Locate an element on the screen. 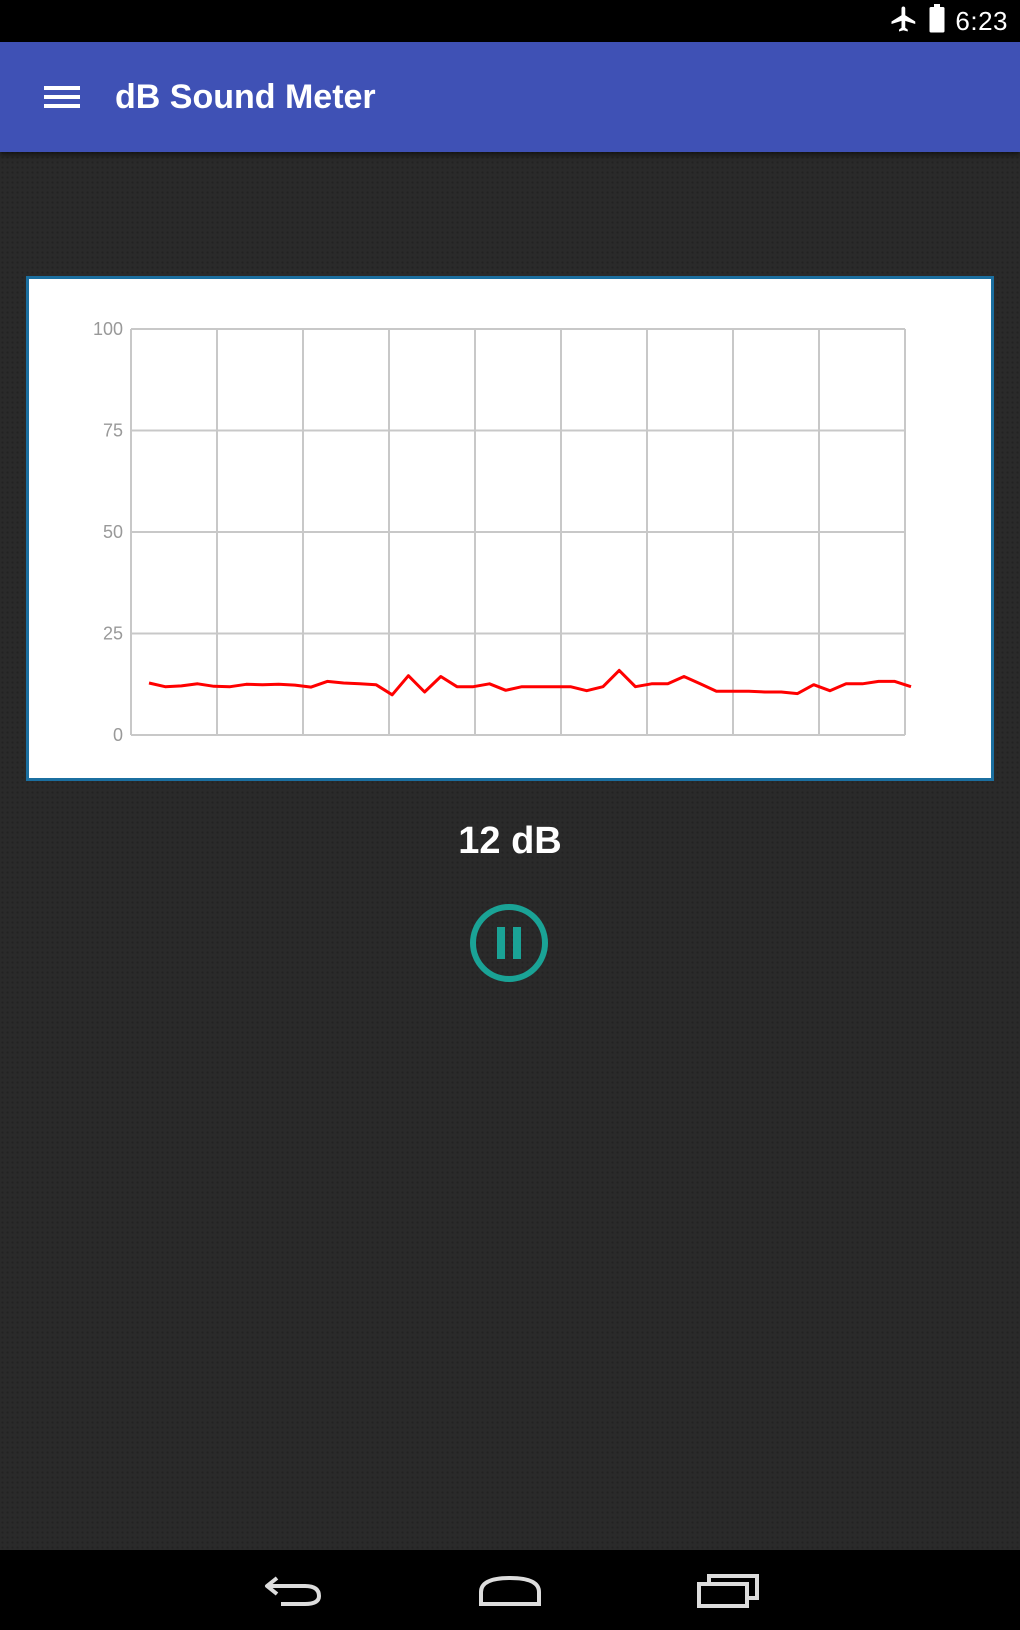 The image size is (1020, 1630). back-button is located at coordinates (293, 1590).